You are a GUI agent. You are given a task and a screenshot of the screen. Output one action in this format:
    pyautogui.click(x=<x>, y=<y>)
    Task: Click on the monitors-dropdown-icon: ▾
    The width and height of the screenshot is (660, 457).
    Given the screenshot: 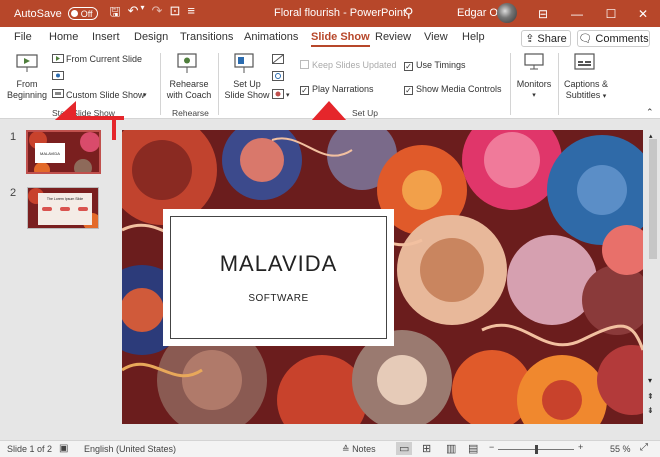 What is the action you would take?
    pyautogui.click(x=534, y=95)
    